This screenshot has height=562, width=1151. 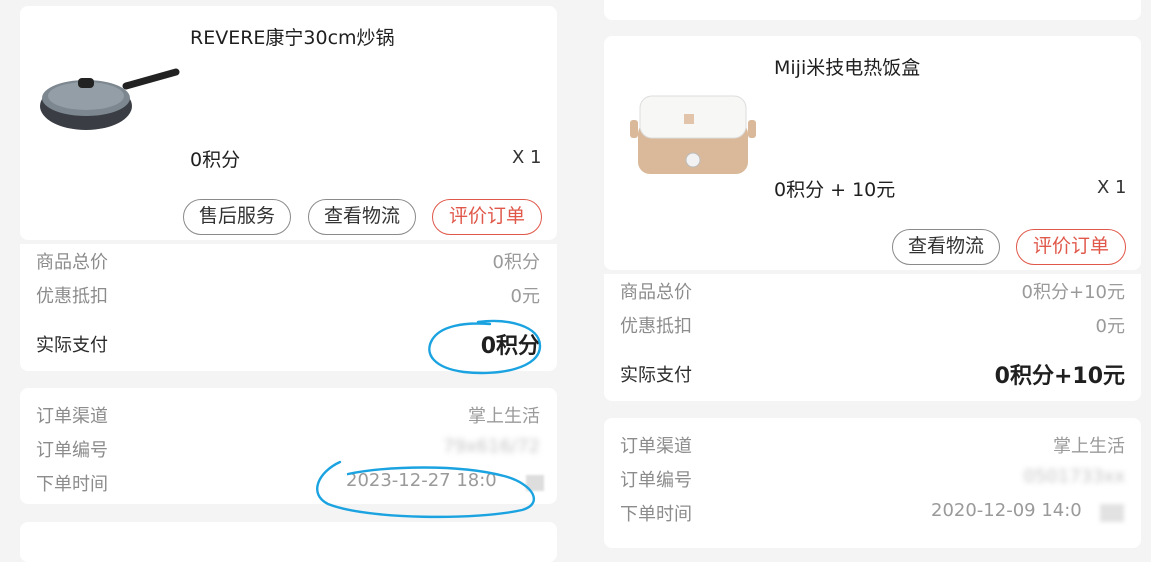 What do you see at coordinates (72, 345) in the screenshot?
I see `left-paid-label: 实际支付` at bounding box center [72, 345].